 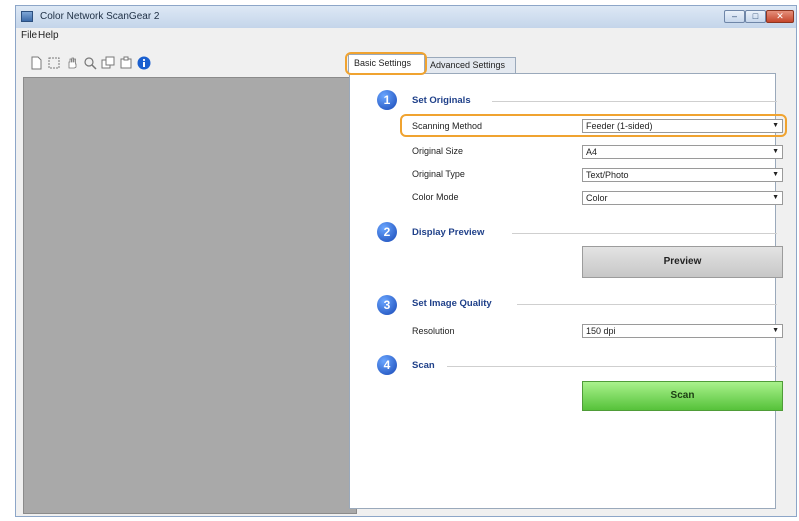 What do you see at coordinates (755, 16) in the screenshot?
I see `maximize-button: □` at bounding box center [755, 16].